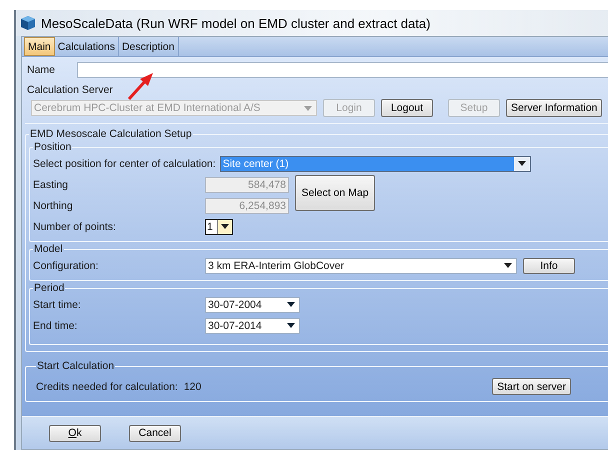  What do you see at coordinates (86, 46) in the screenshot?
I see `tab: Calculations` at bounding box center [86, 46].